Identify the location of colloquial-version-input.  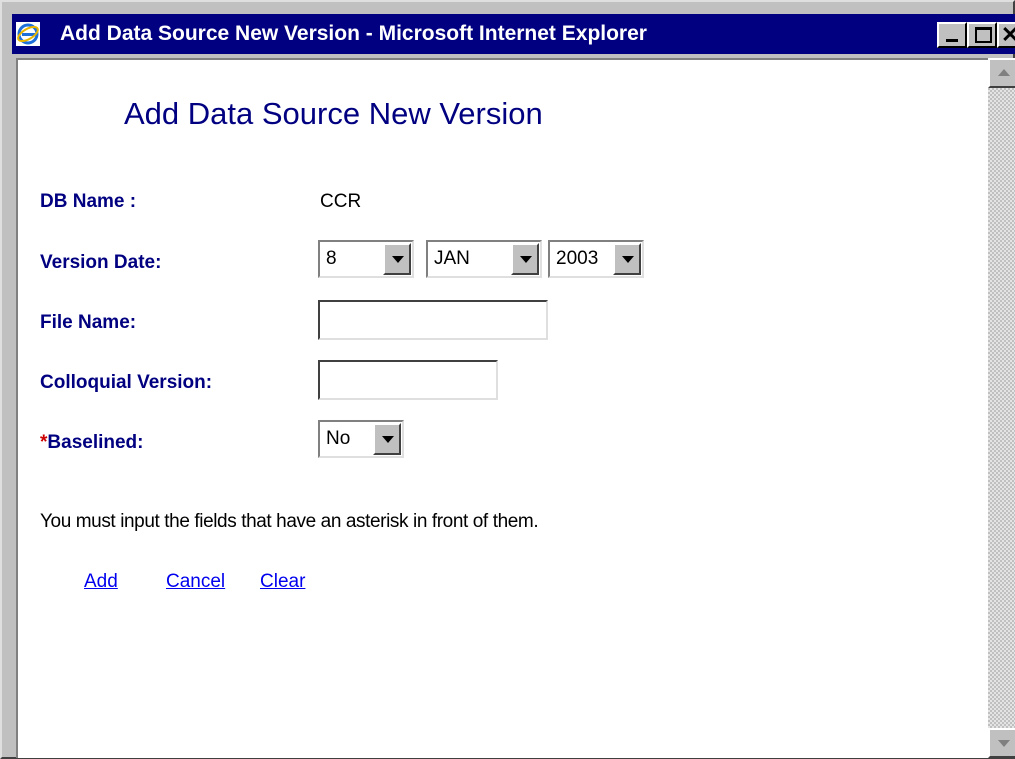
(408, 380).